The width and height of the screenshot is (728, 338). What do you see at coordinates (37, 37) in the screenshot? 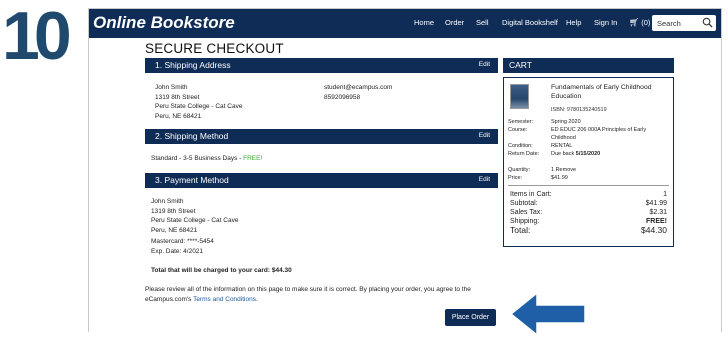
I see `step-number: 10` at bounding box center [37, 37].